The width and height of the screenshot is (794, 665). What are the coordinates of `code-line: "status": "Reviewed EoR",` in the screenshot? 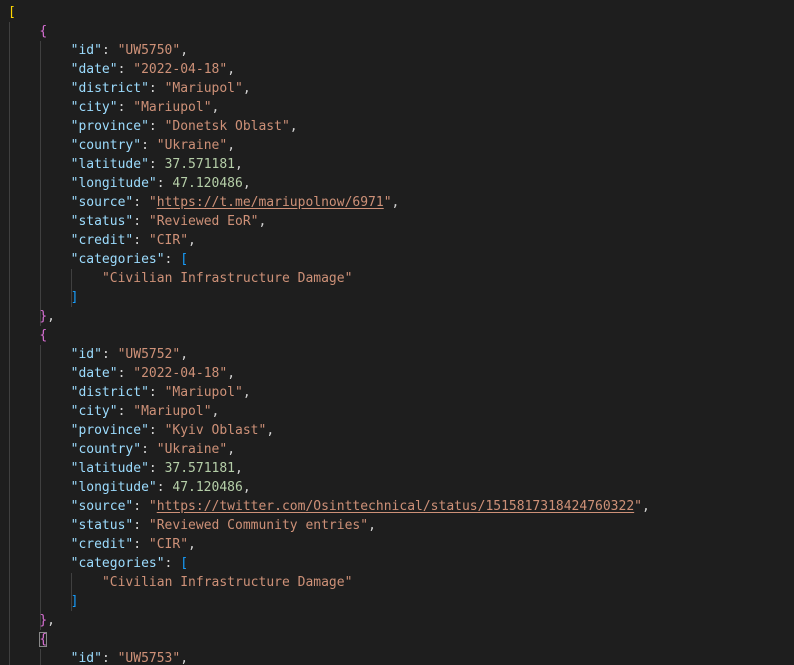 It's located at (169, 221).